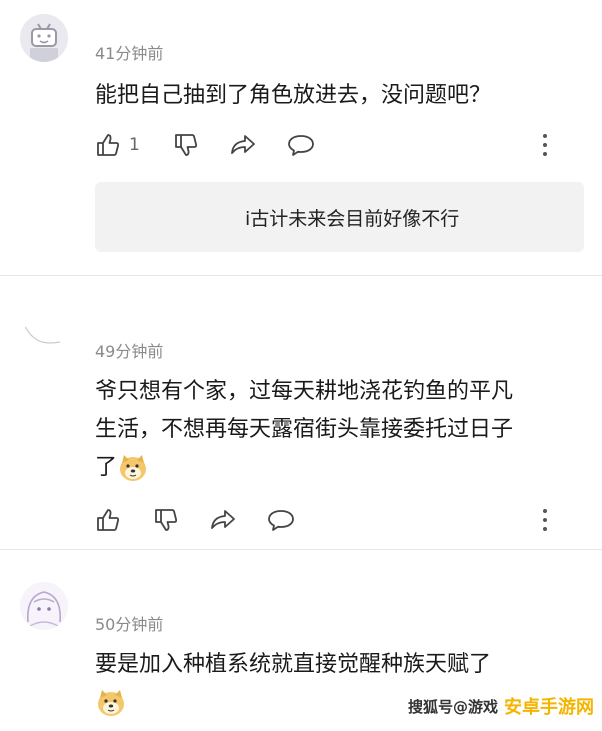 The image size is (602, 731). I want to click on comment-time: 49分钟前, so click(129, 351).